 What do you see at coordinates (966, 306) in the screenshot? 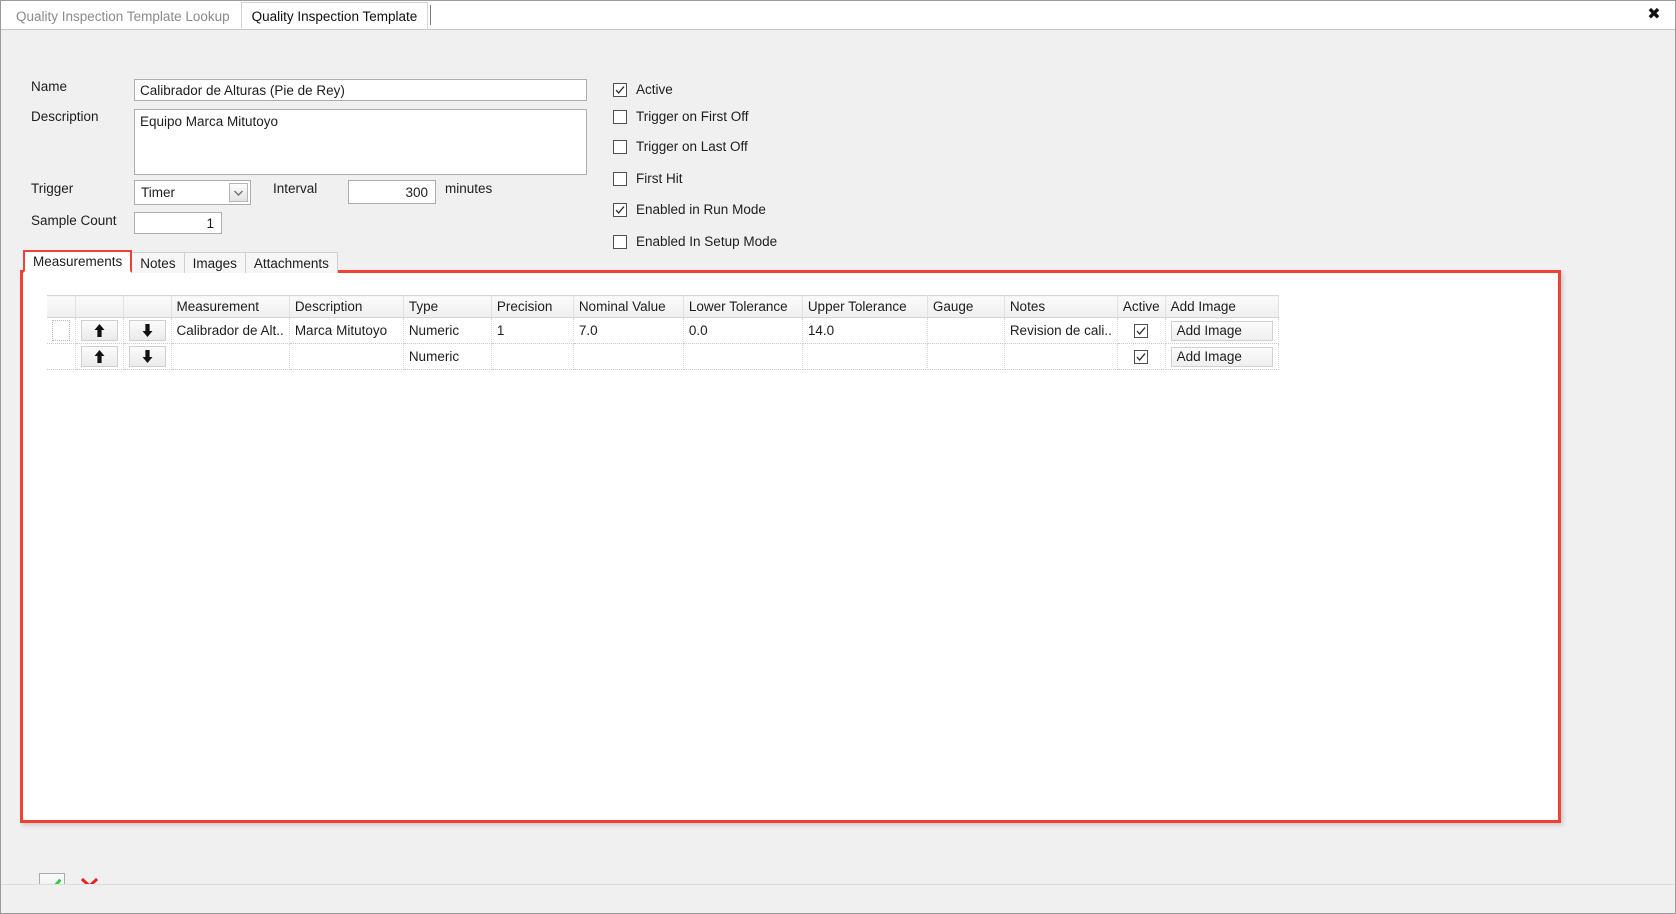
I see `grid-header-gauge: Gauge` at bounding box center [966, 306].